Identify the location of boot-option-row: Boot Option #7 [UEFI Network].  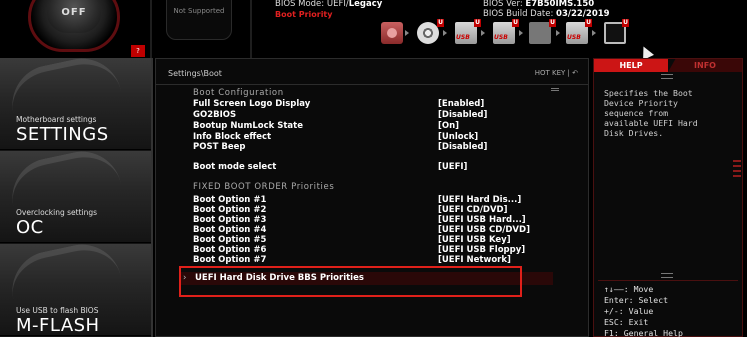
(388, 260).